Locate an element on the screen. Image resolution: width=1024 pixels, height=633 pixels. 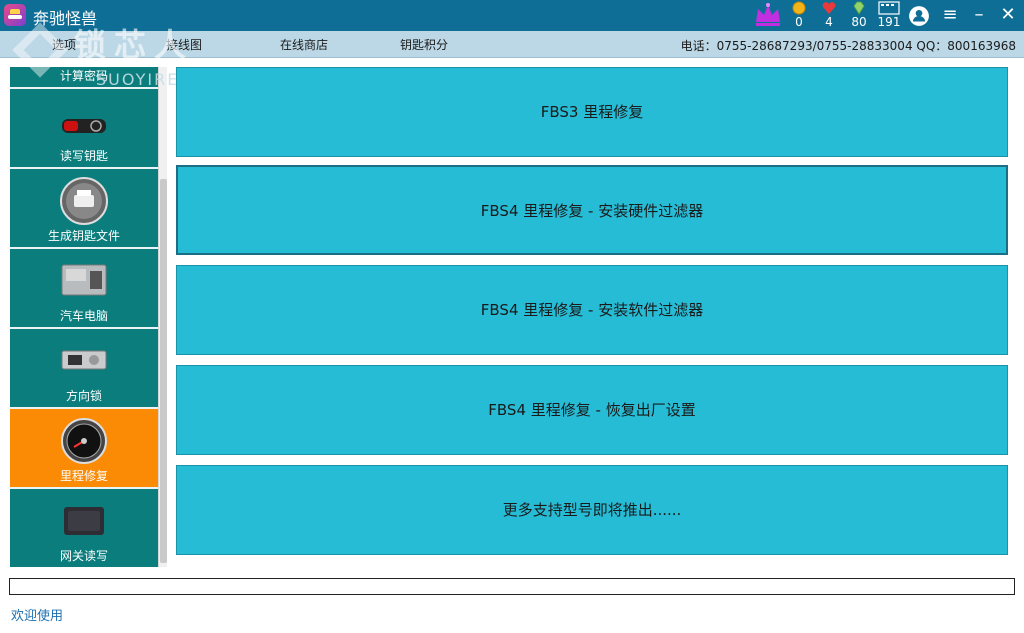
vip-crown-icon is located at coordinates (768, 15).